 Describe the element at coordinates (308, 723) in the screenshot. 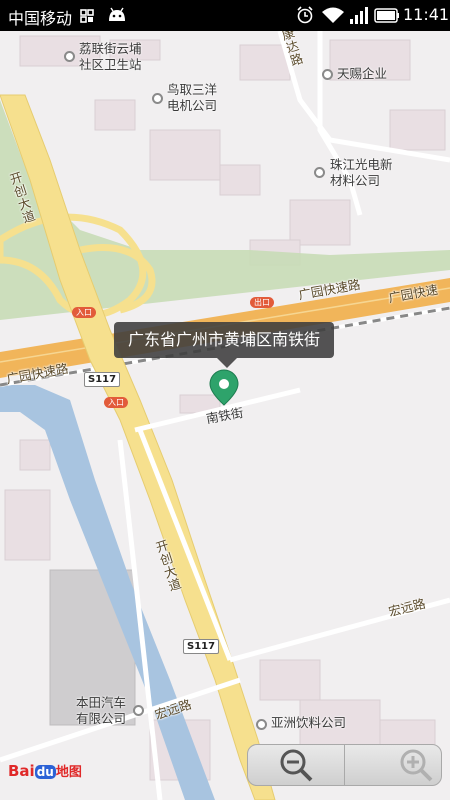

I see `poi-label: 亚洲饮料公司` at that location.